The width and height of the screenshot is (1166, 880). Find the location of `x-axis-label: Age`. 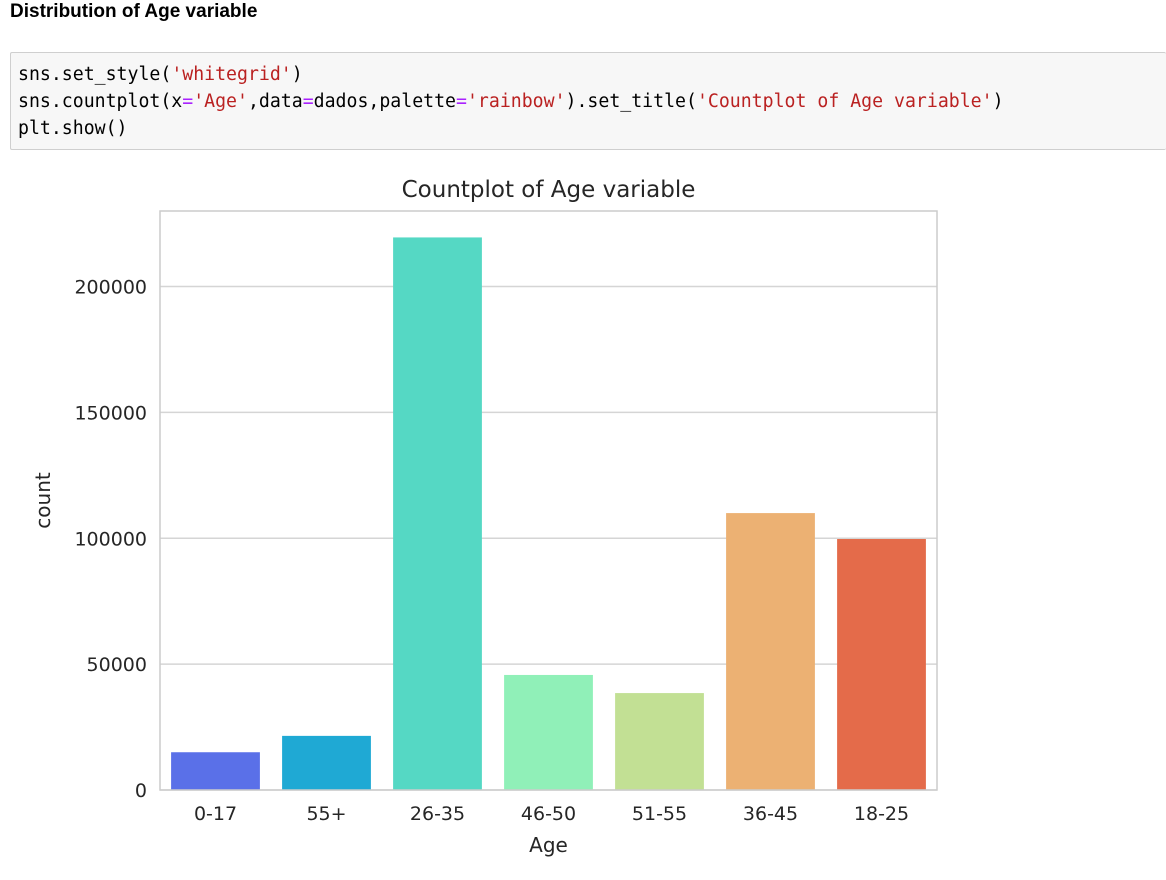

x-axis-label: Age is located at coordinates (548, 845).